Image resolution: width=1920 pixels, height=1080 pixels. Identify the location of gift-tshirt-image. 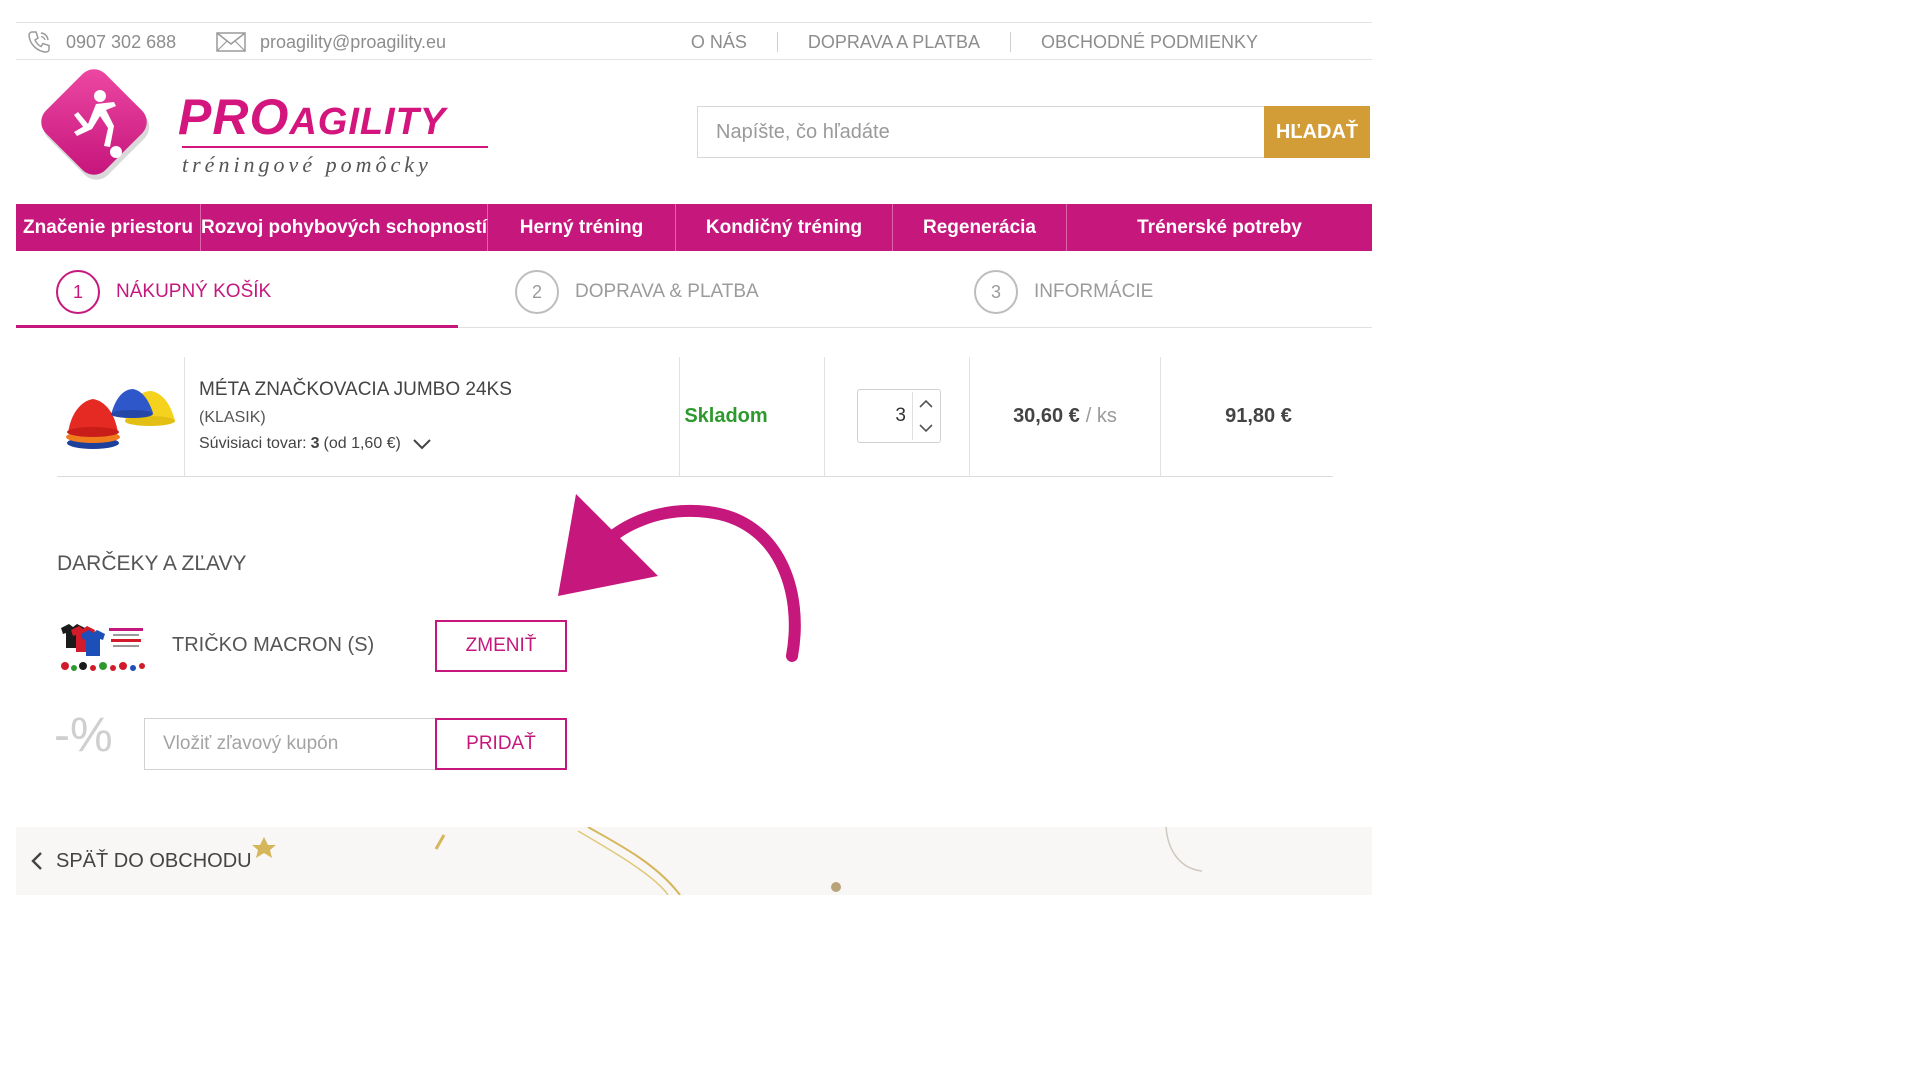
(102, 648).